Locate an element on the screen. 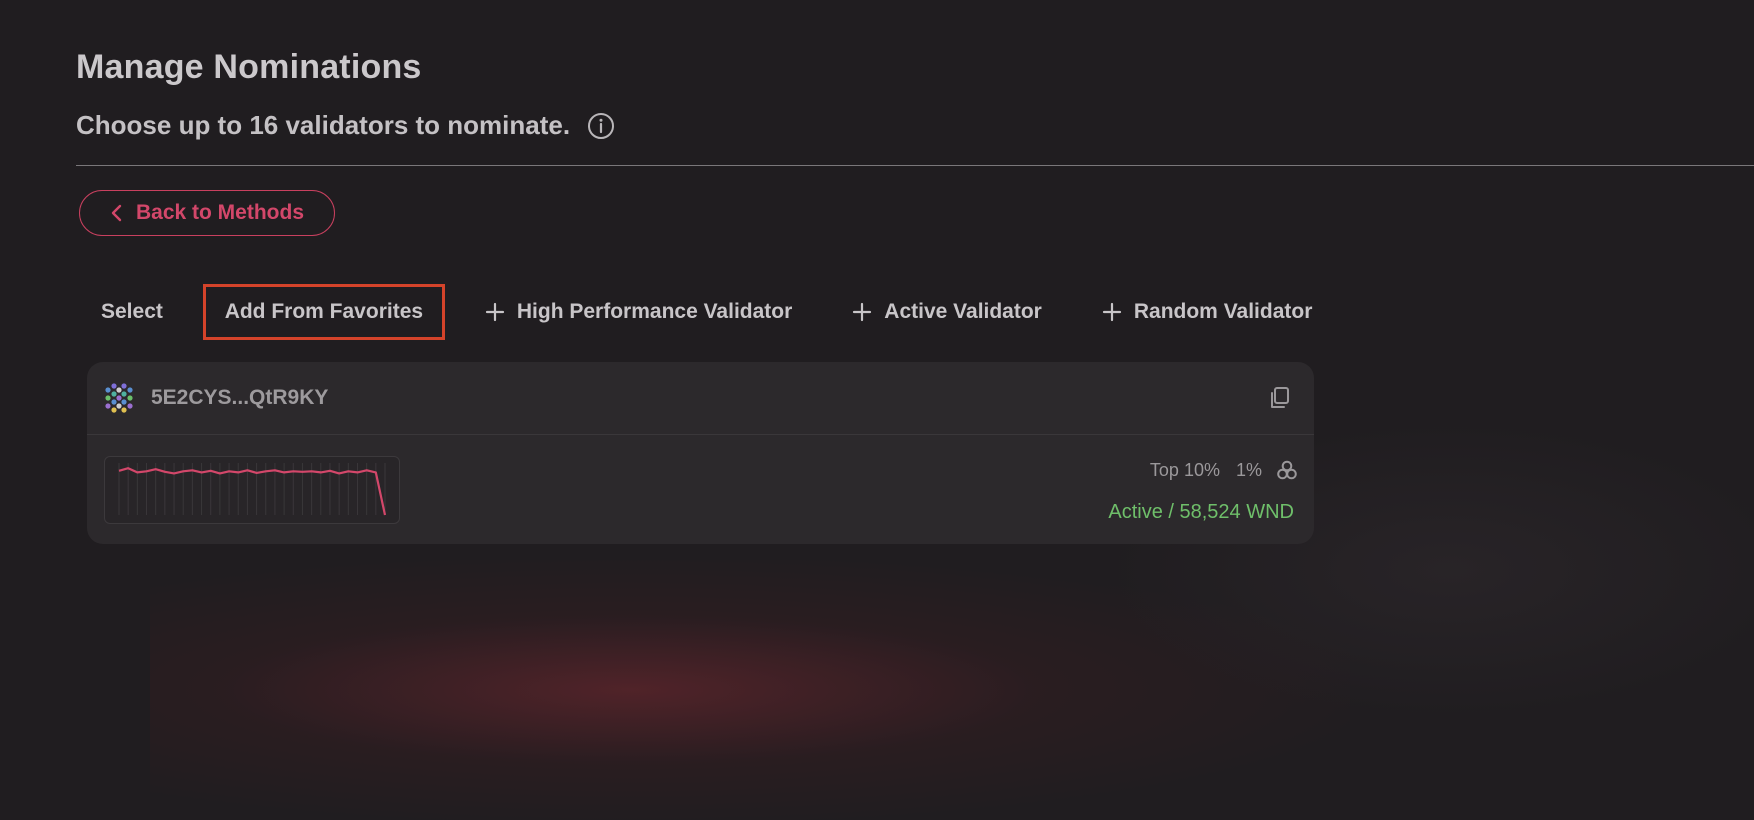 The width and height of the screenshot is (1754, 820). add-random-validator-button: Random Validator is located at coordinates (1207, 312).